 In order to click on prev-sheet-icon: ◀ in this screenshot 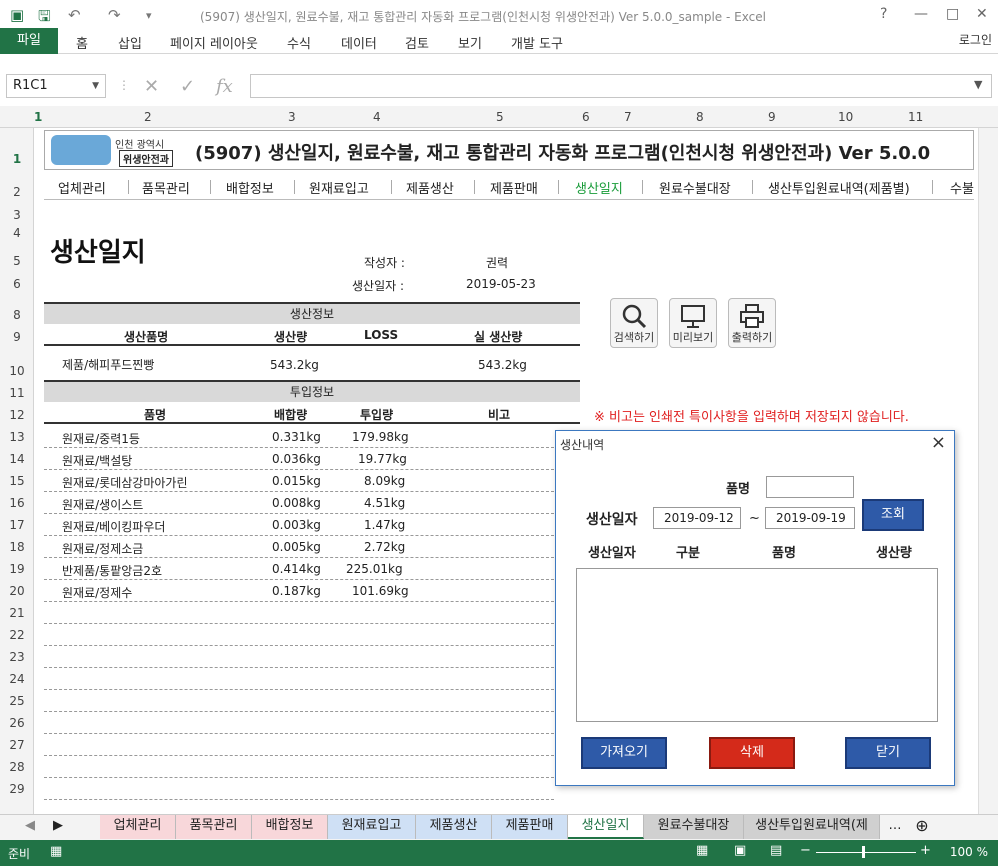, I will do `click(30, 827)`.